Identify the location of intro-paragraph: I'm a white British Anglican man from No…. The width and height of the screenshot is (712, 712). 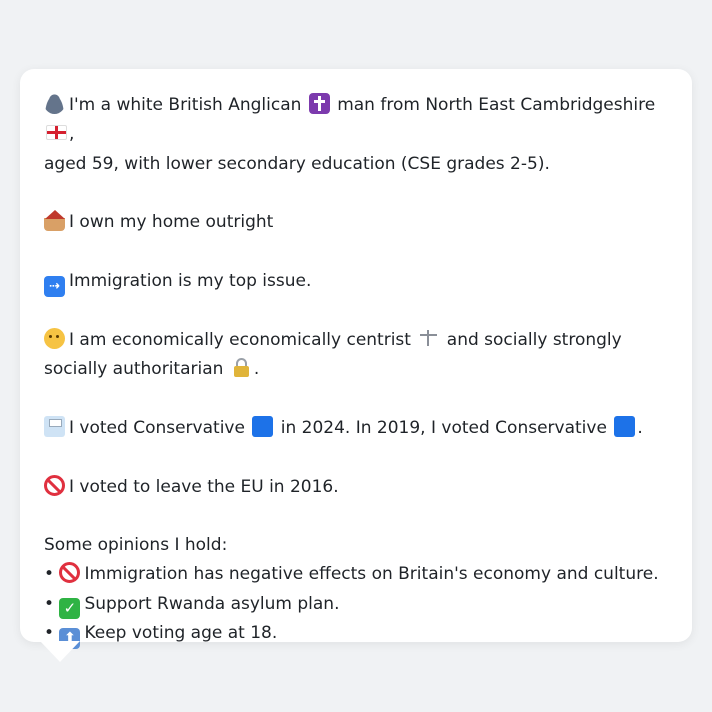
(356, 135).